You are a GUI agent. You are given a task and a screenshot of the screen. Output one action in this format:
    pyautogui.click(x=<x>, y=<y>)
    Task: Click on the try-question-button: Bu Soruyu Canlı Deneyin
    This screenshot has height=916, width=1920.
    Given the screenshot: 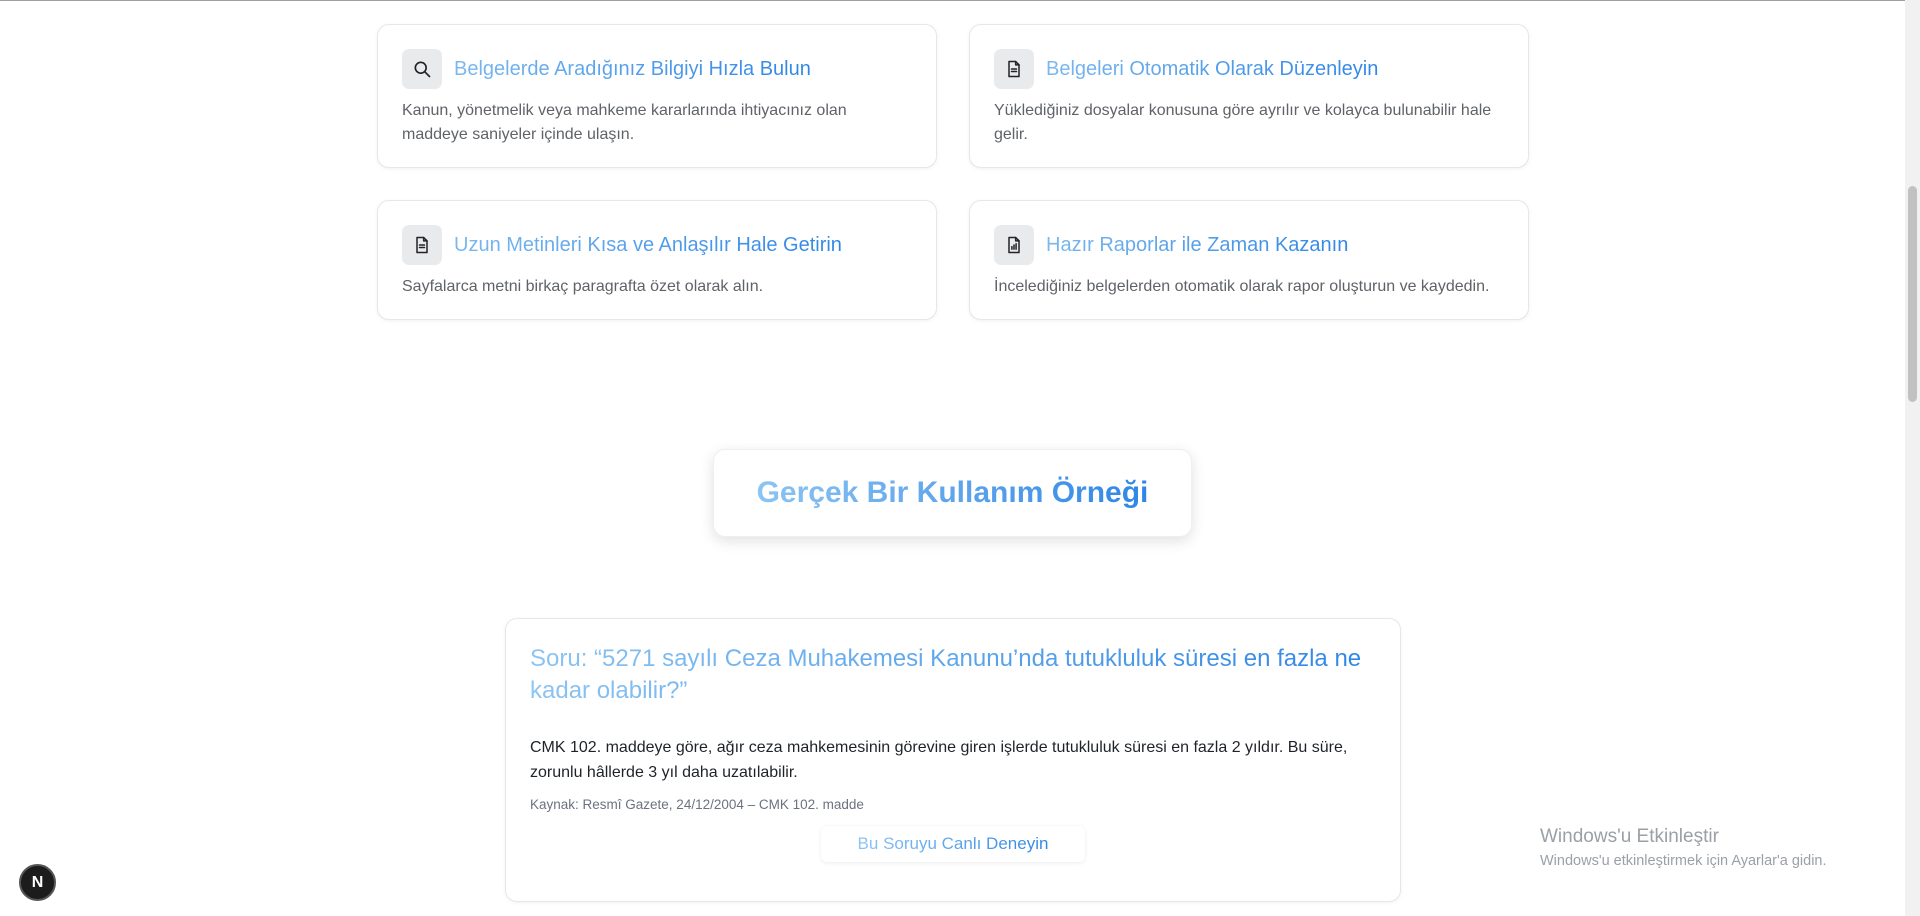 What is the action you would take?
    pyautogui.click(x=953, y=844)
    